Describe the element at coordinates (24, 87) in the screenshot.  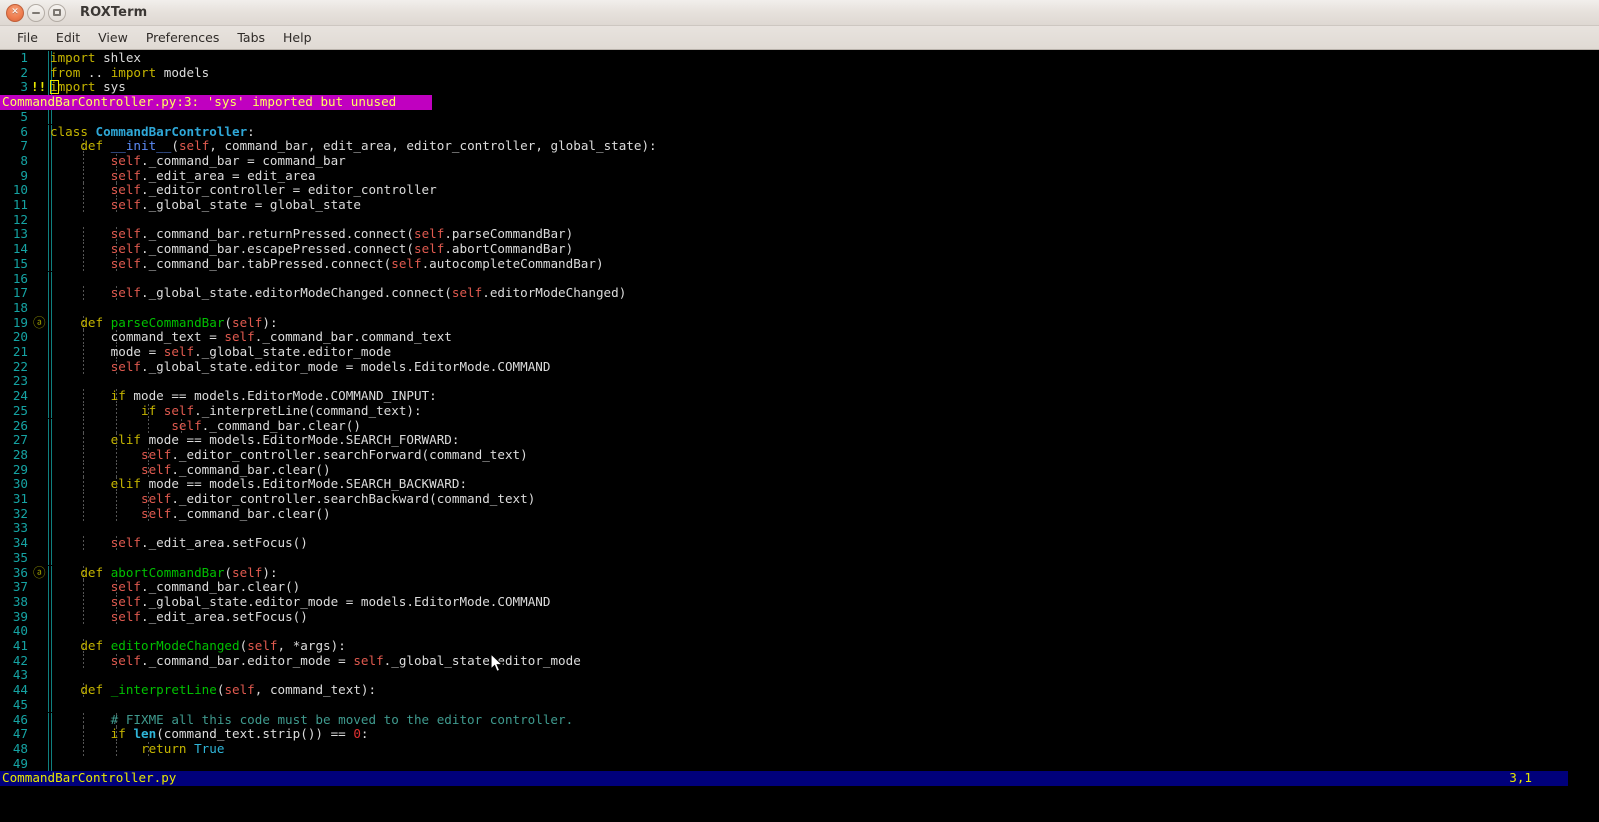
I see `line-number: 3` at that location.